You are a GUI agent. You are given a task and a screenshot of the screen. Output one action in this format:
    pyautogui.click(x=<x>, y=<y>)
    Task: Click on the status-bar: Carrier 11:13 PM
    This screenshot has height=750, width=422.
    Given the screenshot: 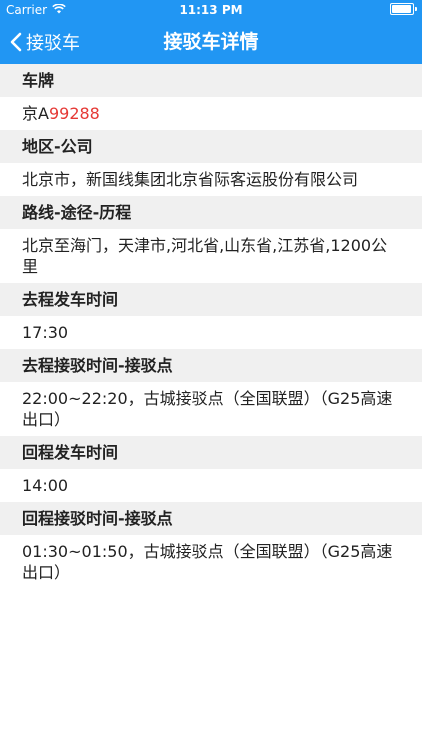 What is the action you would take?
    pyautogui.click(x=211, y=10)
    